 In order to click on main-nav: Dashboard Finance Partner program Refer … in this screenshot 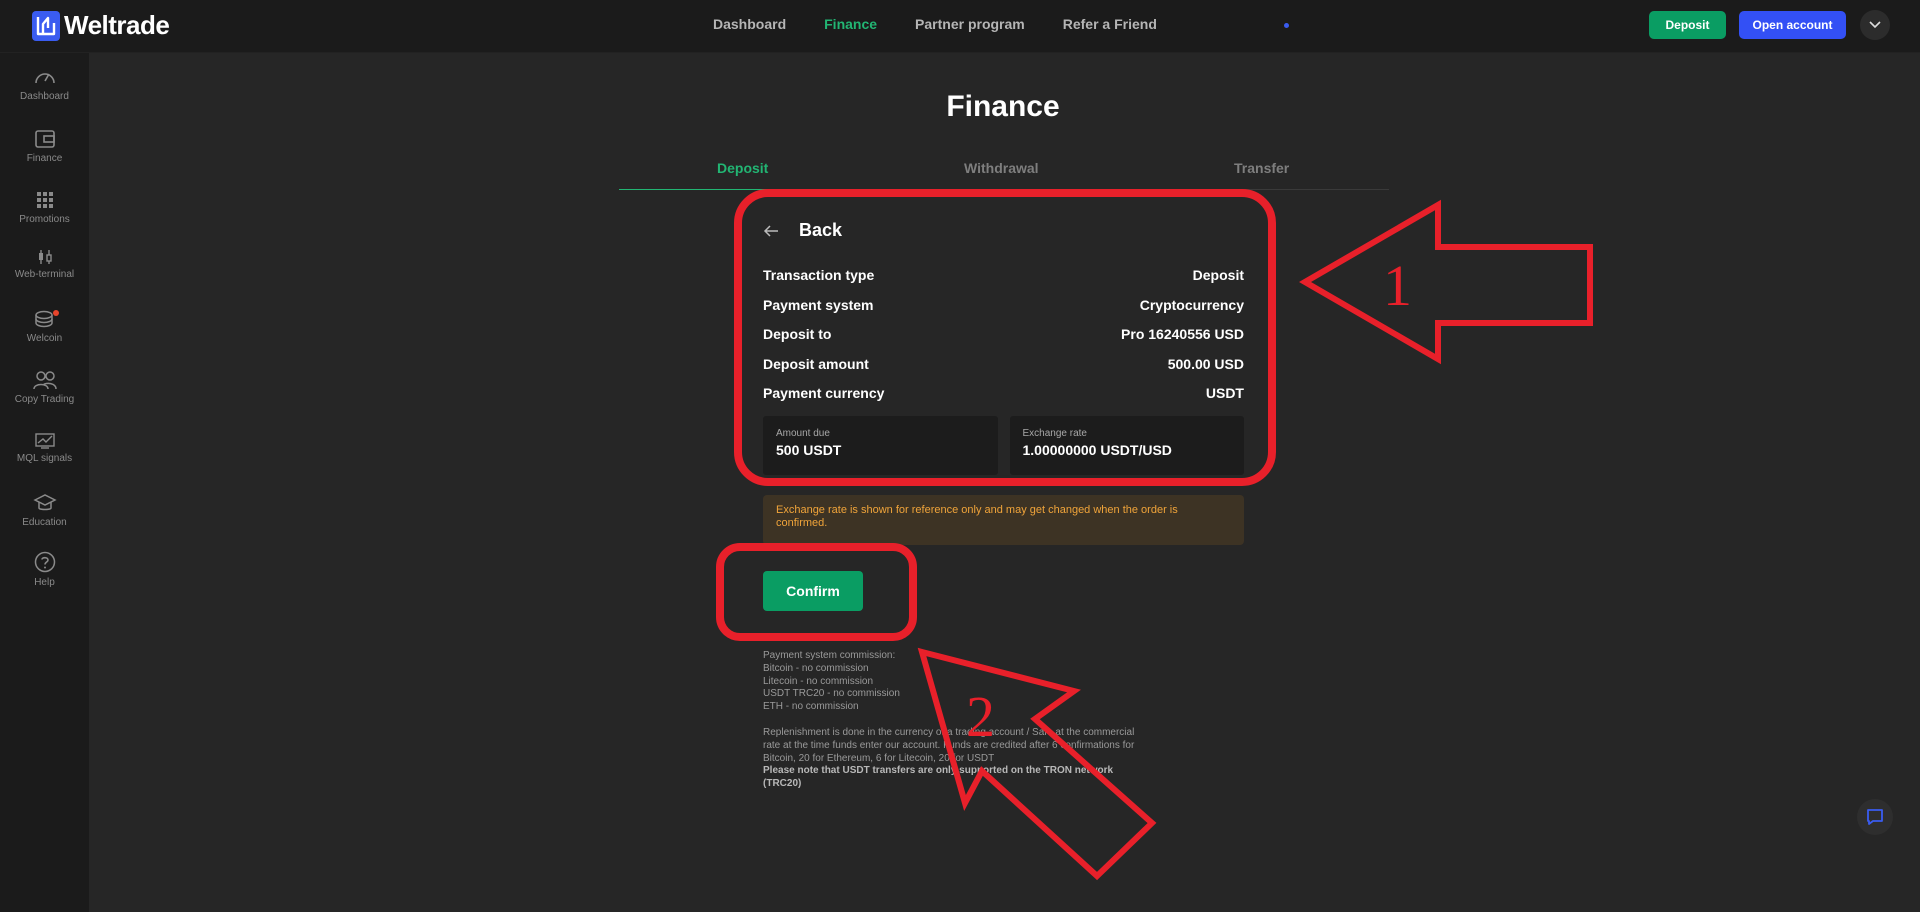, I will do `click(935, 24)`.